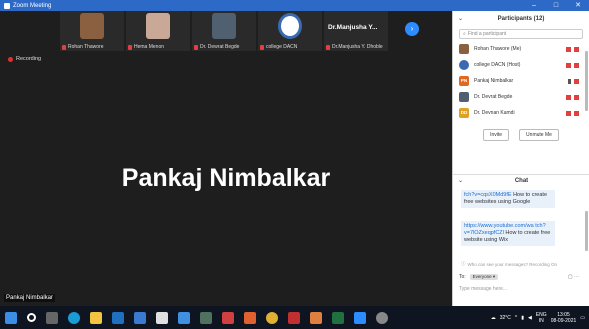 The width and height of the screenshot is (589, 329). Describe the element at coordinates (487, 33) in the screenshot. I see `search-placeholder: Find a participant` at that location.